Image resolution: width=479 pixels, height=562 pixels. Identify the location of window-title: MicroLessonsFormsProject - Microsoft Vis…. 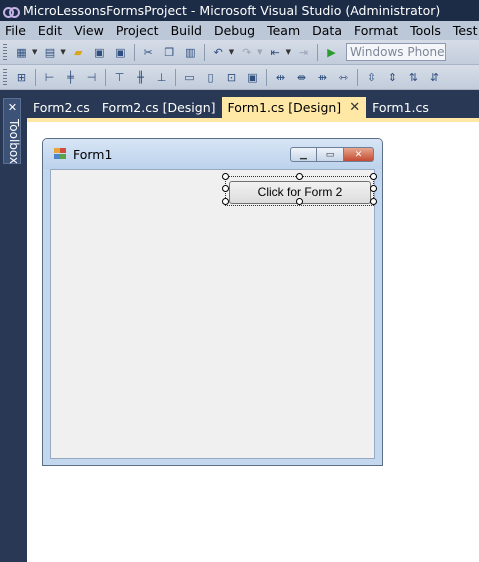
(232, 10).